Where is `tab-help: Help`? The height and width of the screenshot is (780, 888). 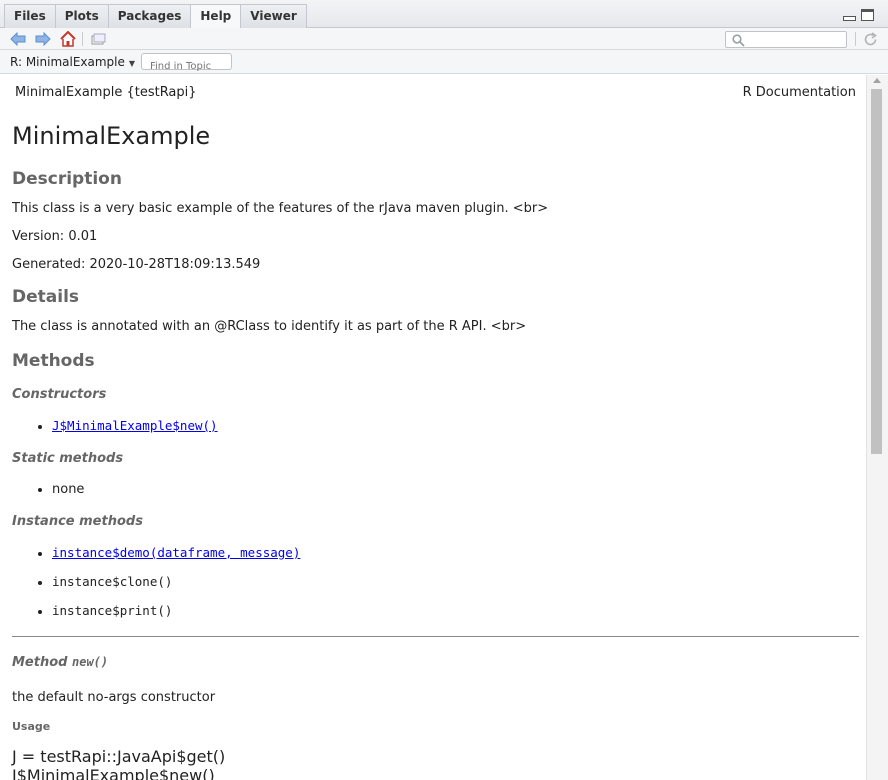
tab-help: Help is located at coordinates (216, 16).